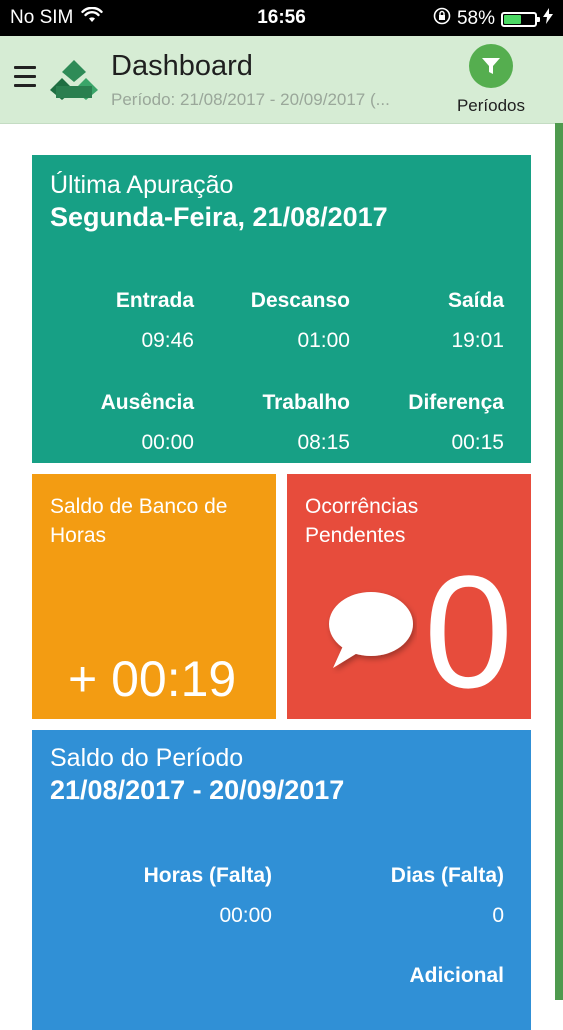  I want to click on field-label: Saída, so click(475, 300).